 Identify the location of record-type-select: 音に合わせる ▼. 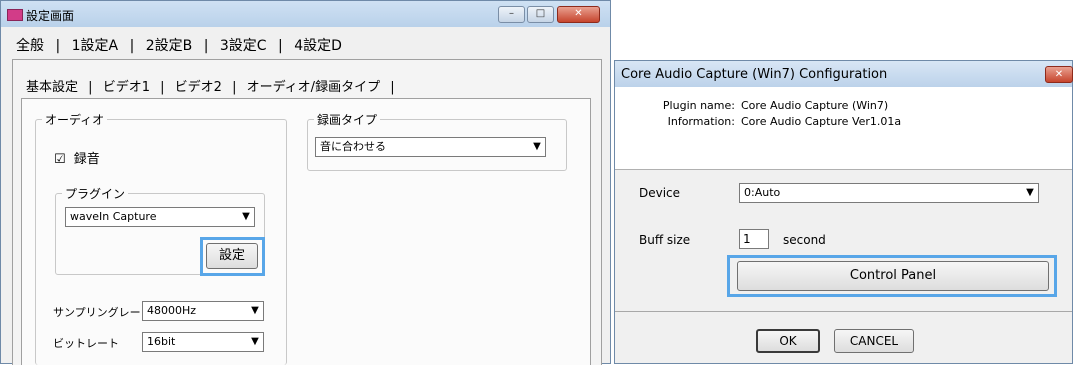
(430, 147).